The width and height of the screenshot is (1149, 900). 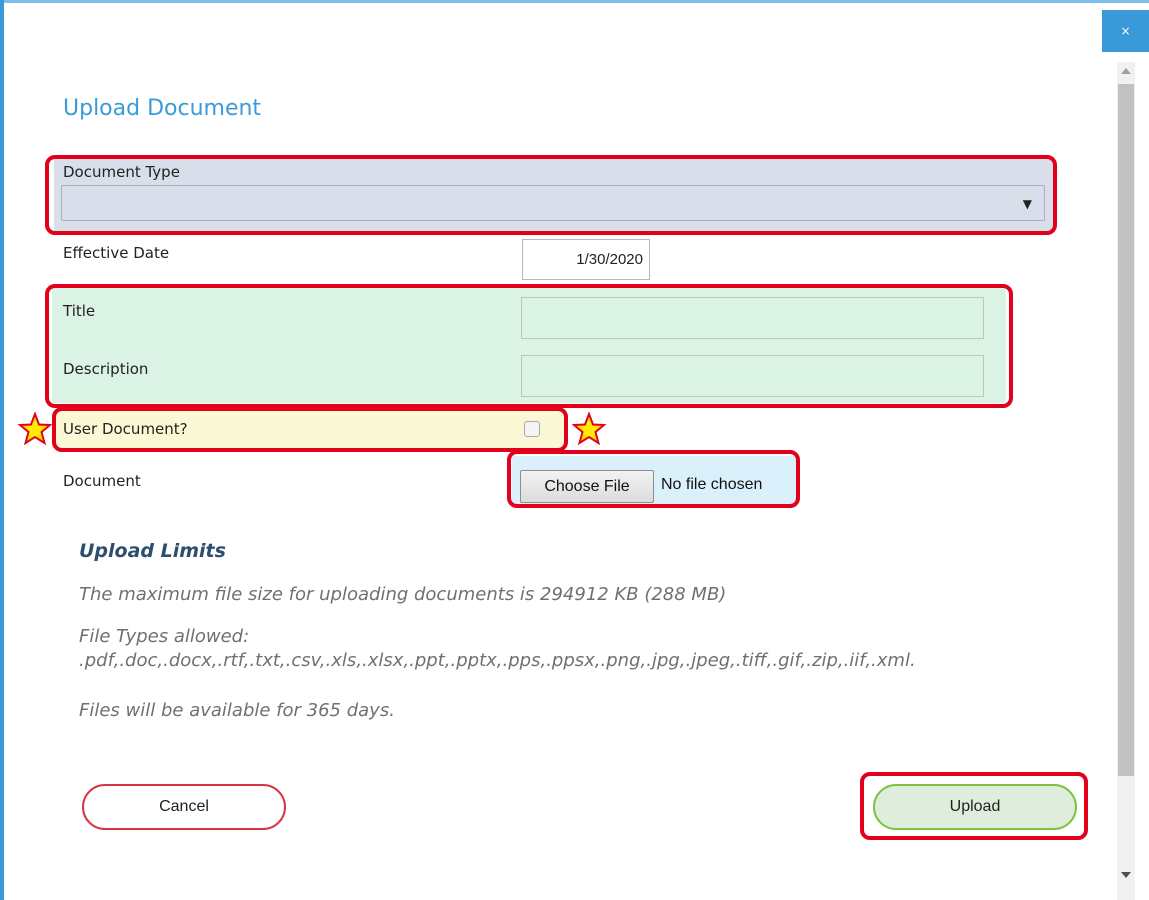 I want to click on upload-highlight, so click(x=974, y=806).